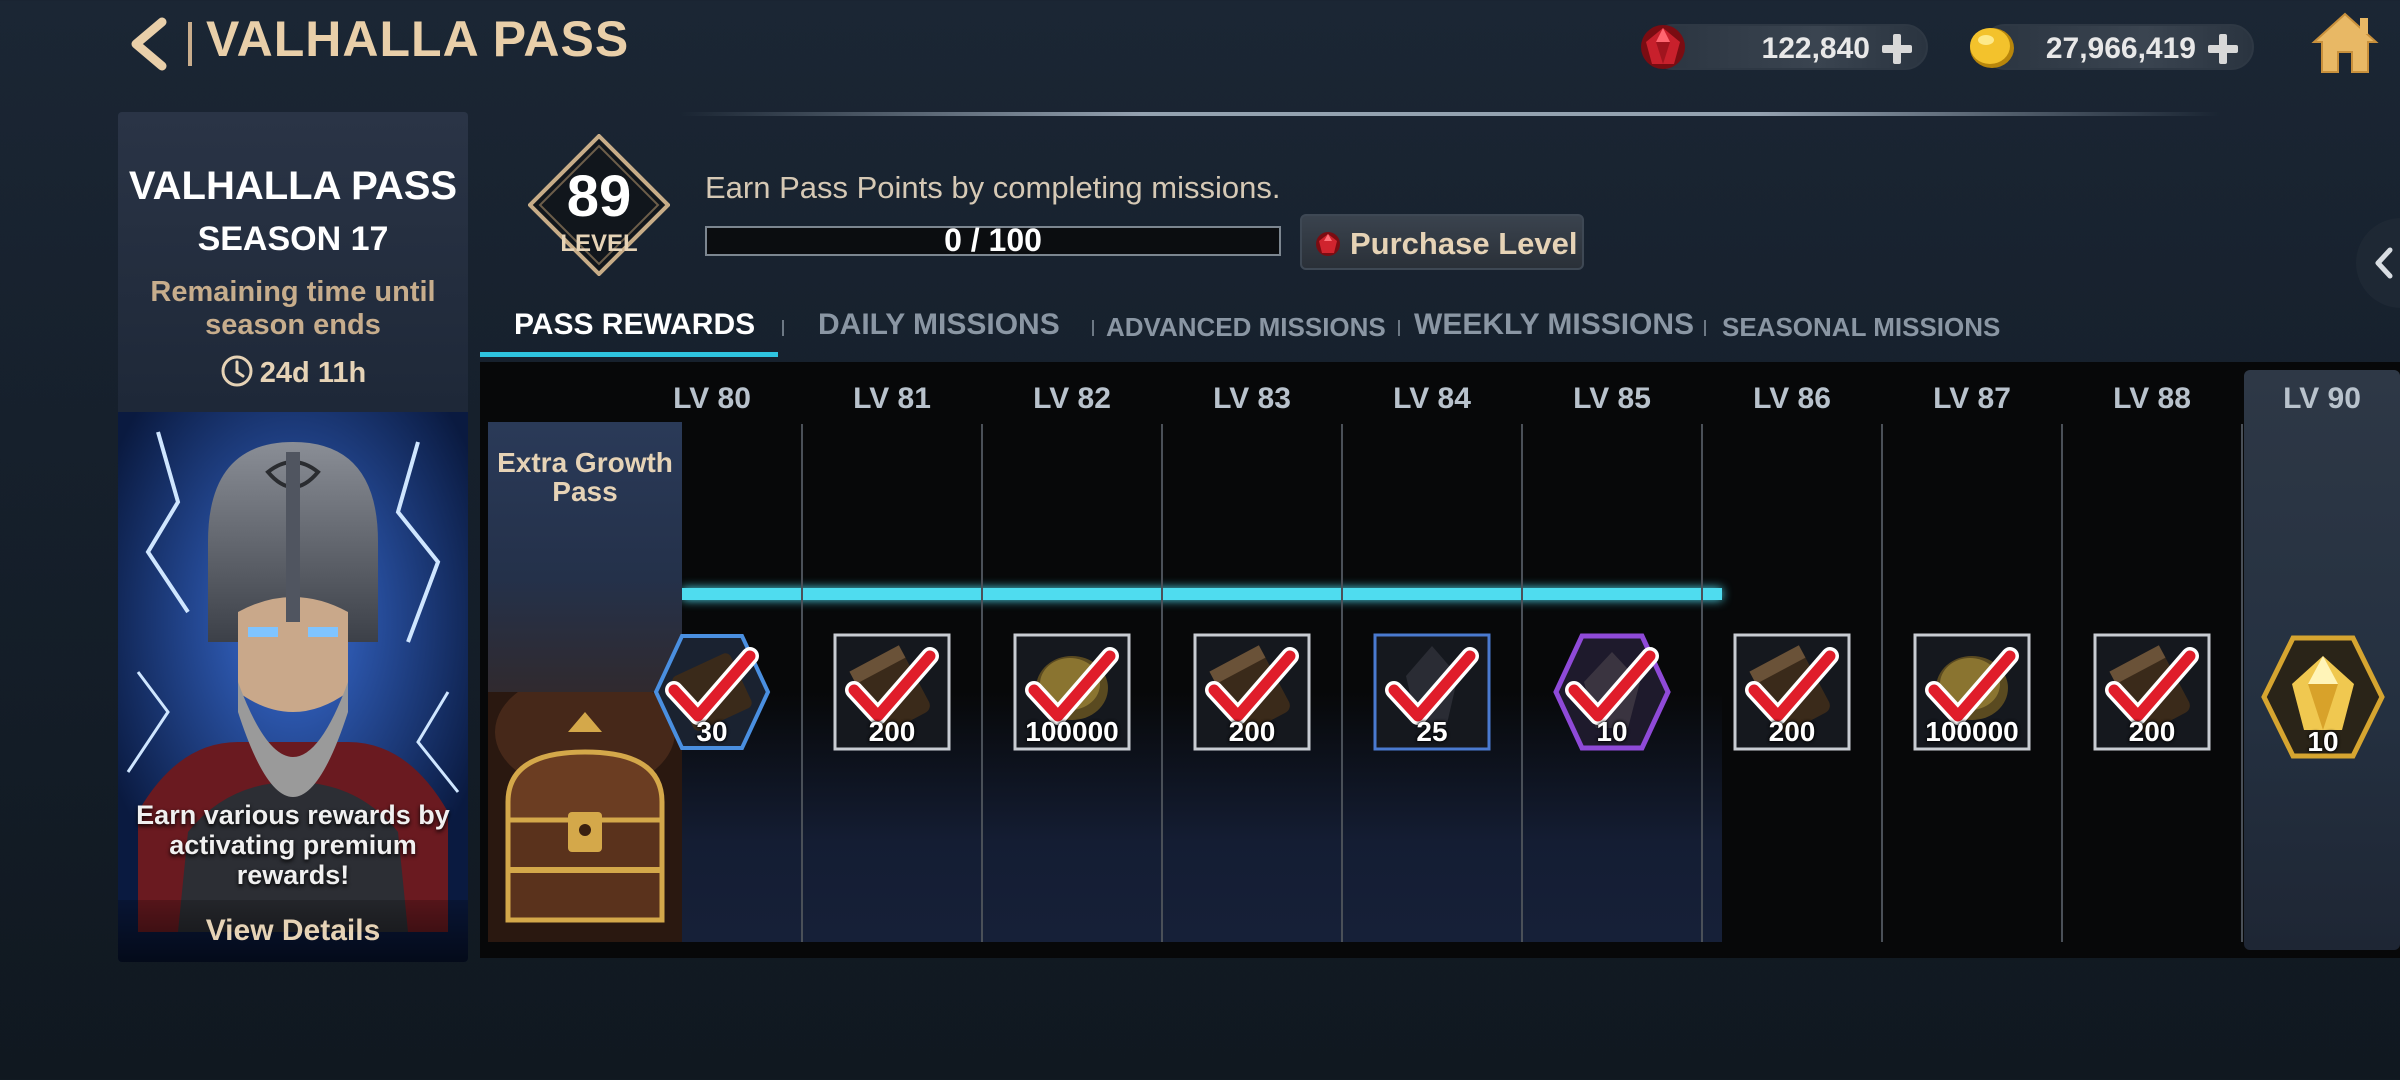 This screenshot has height=1080, width=2400. Describe the element at coordinates (1252, 398) in the screenshot. I see `level-label: LV 83` at that location.